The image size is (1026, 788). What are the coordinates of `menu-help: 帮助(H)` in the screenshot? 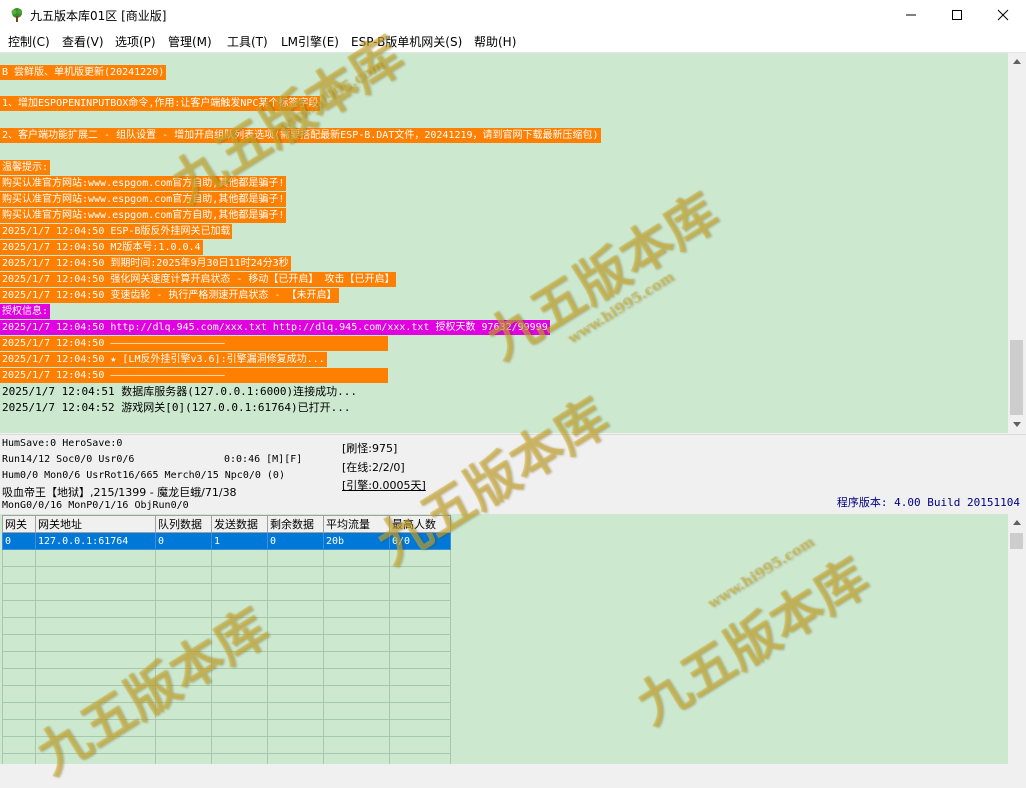 It's located at (495, 41).